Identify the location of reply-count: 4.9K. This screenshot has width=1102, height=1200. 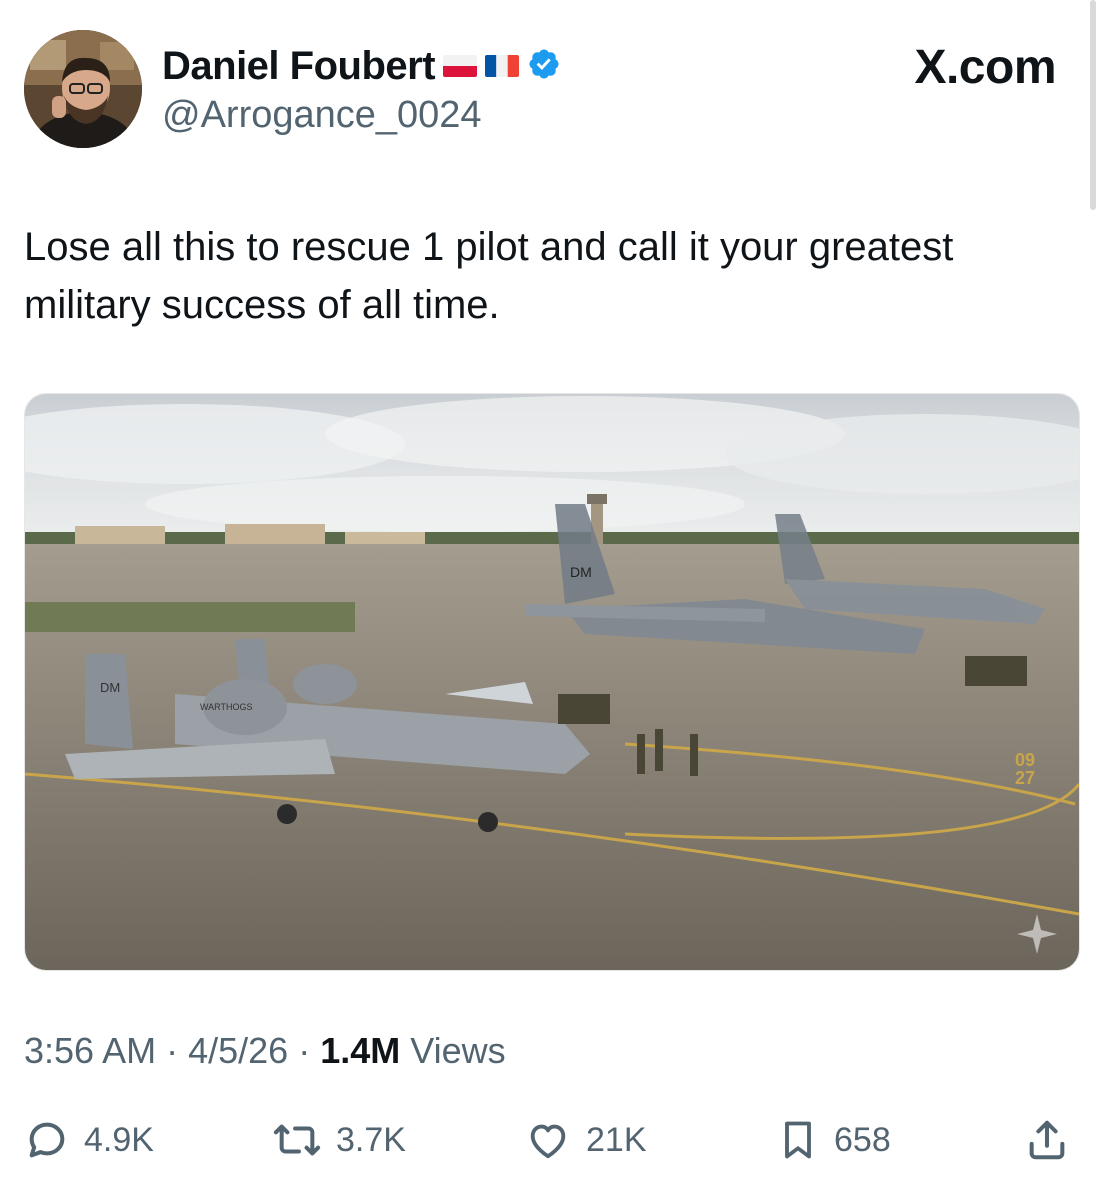
(119, 1139).